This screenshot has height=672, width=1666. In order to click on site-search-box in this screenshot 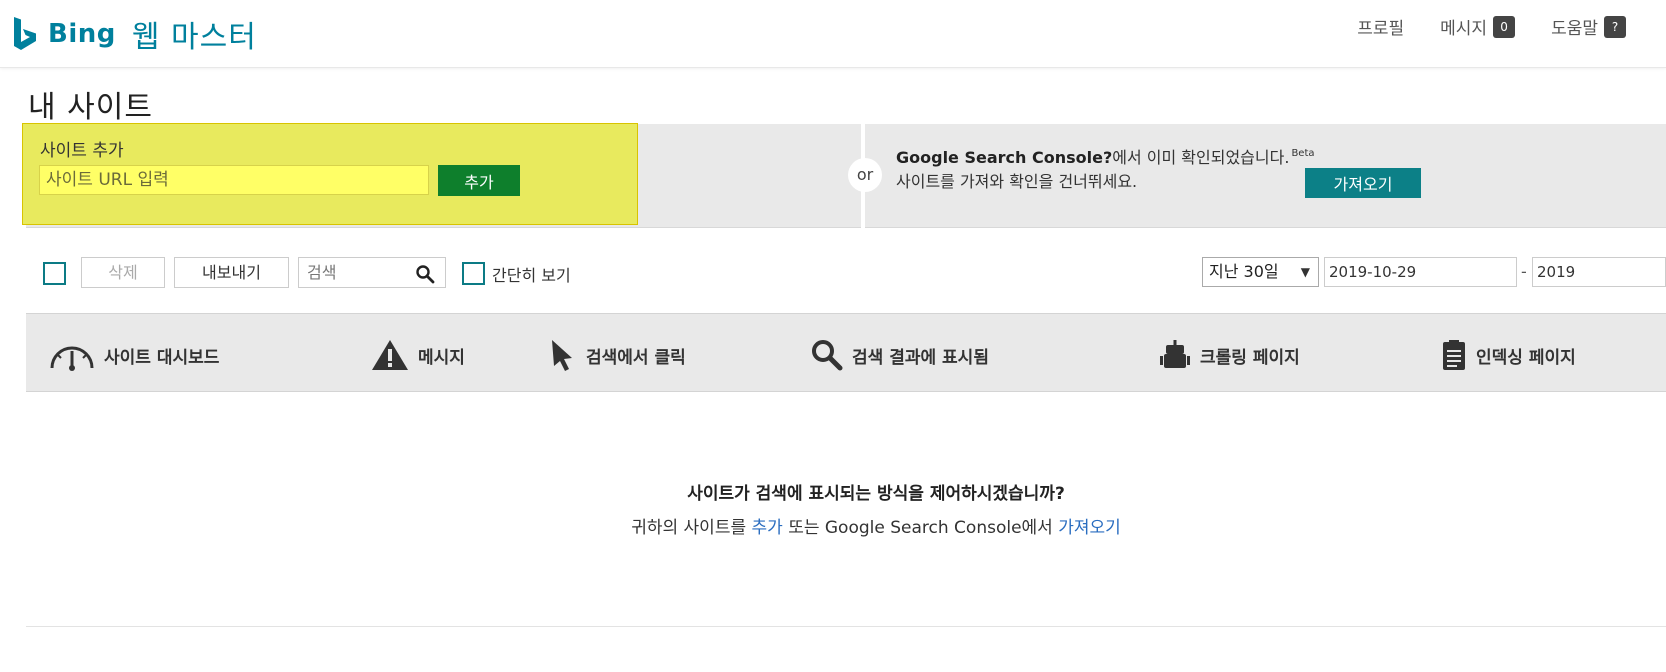, I will do `click(372, 272)`.